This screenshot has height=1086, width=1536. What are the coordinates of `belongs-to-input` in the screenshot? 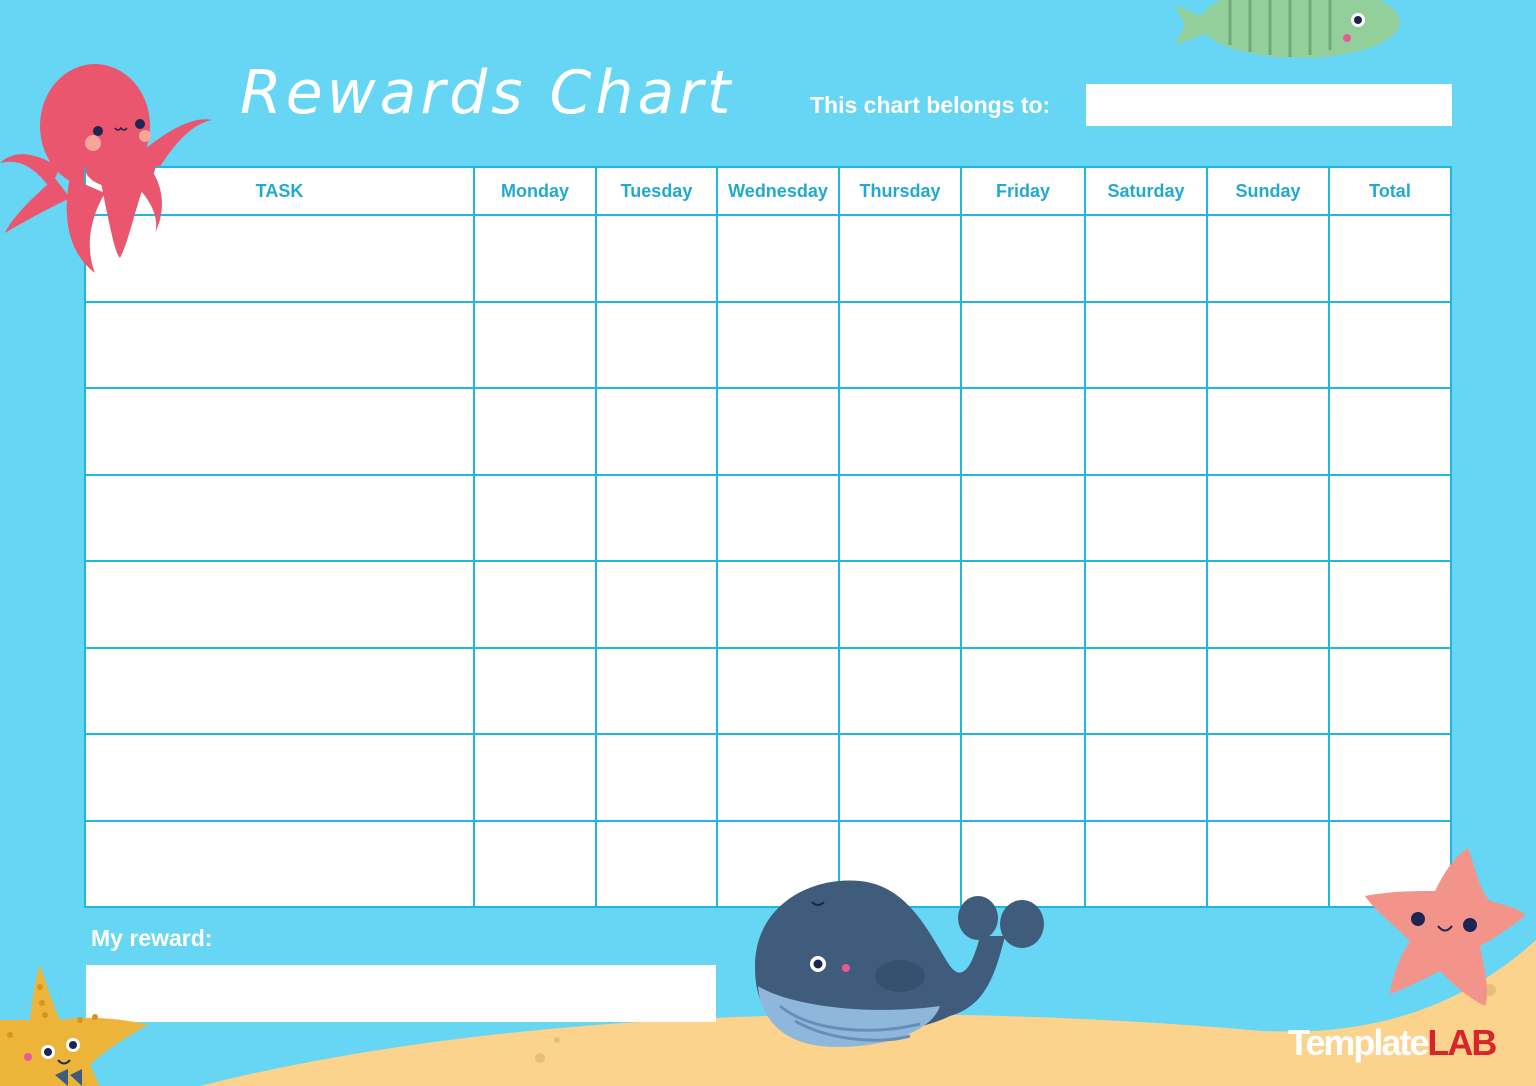 It's located at (1269, 105).